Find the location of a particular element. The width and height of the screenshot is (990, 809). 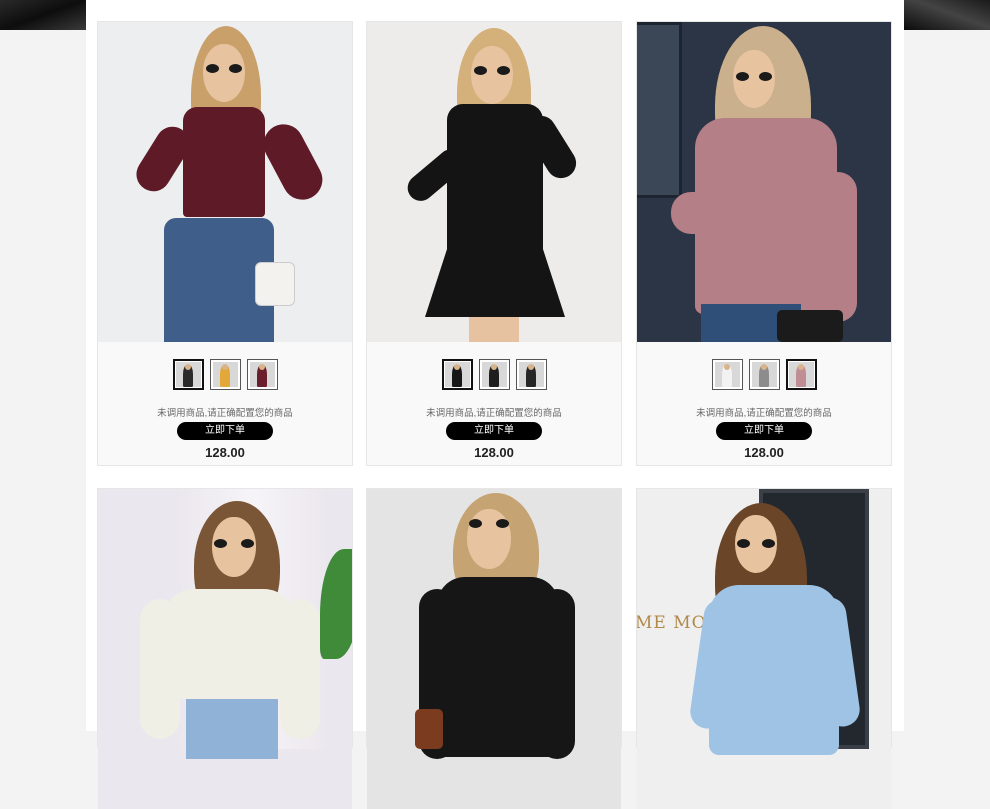

dress-skirt is located at coordinates (495, 269).